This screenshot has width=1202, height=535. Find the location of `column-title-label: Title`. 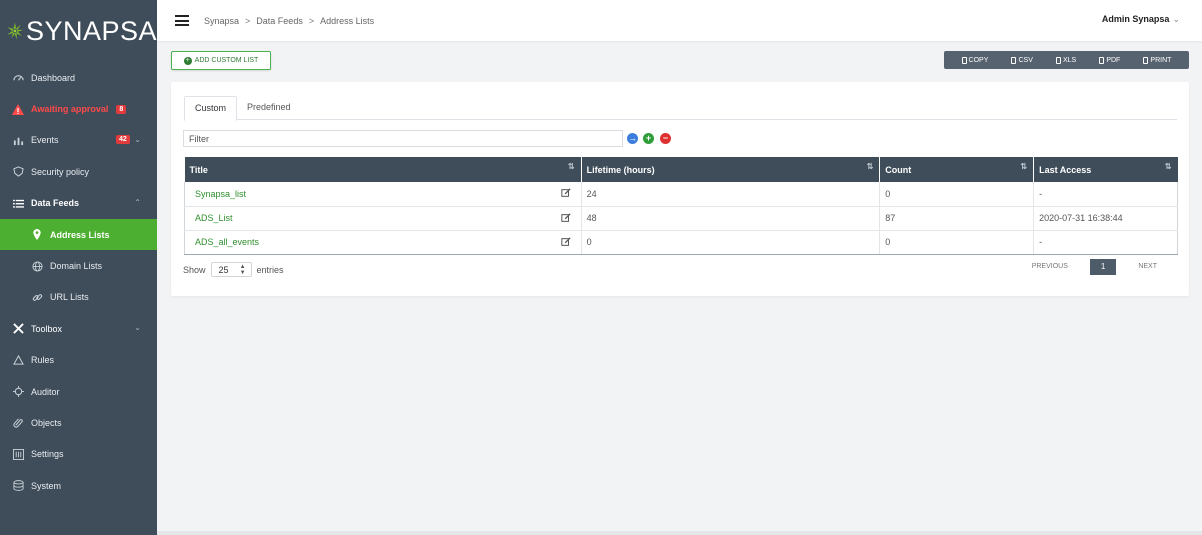

column-title-label: Title is located at coordinates (198, 169).